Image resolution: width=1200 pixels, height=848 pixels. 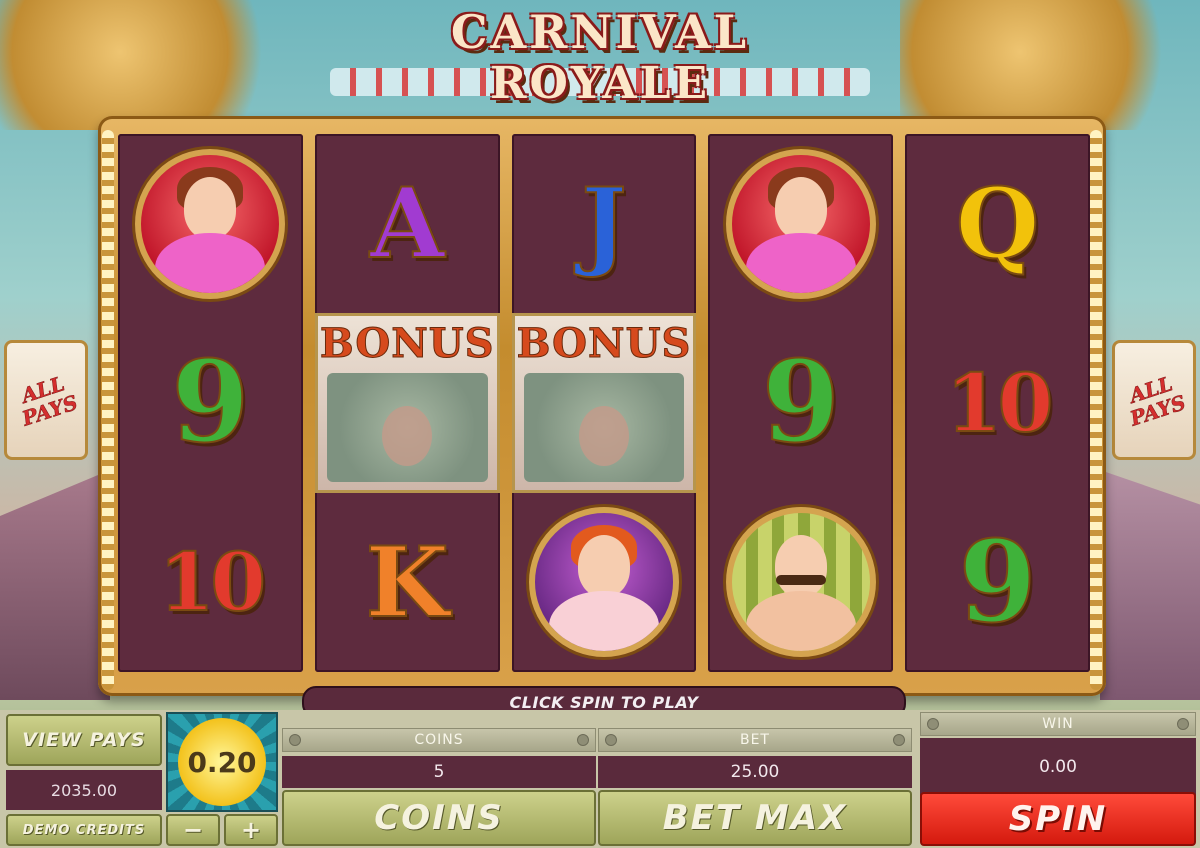 I want to click on reel-4: 9, so click(x=801, y=403).